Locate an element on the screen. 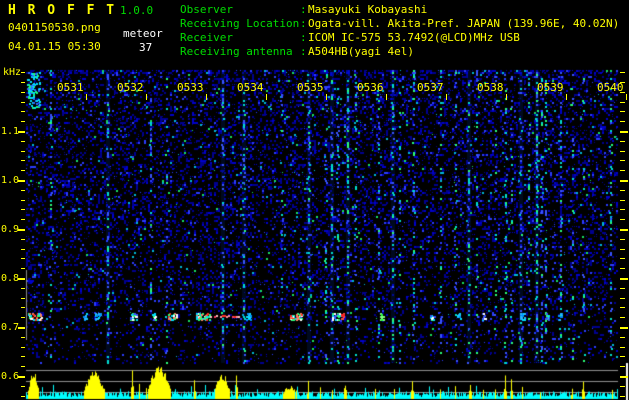 This screenshot has height=400, width=629. info-row-antenna: Receiving antenna : A504HB(yagi 4el) is located at coordinates (297, 52).